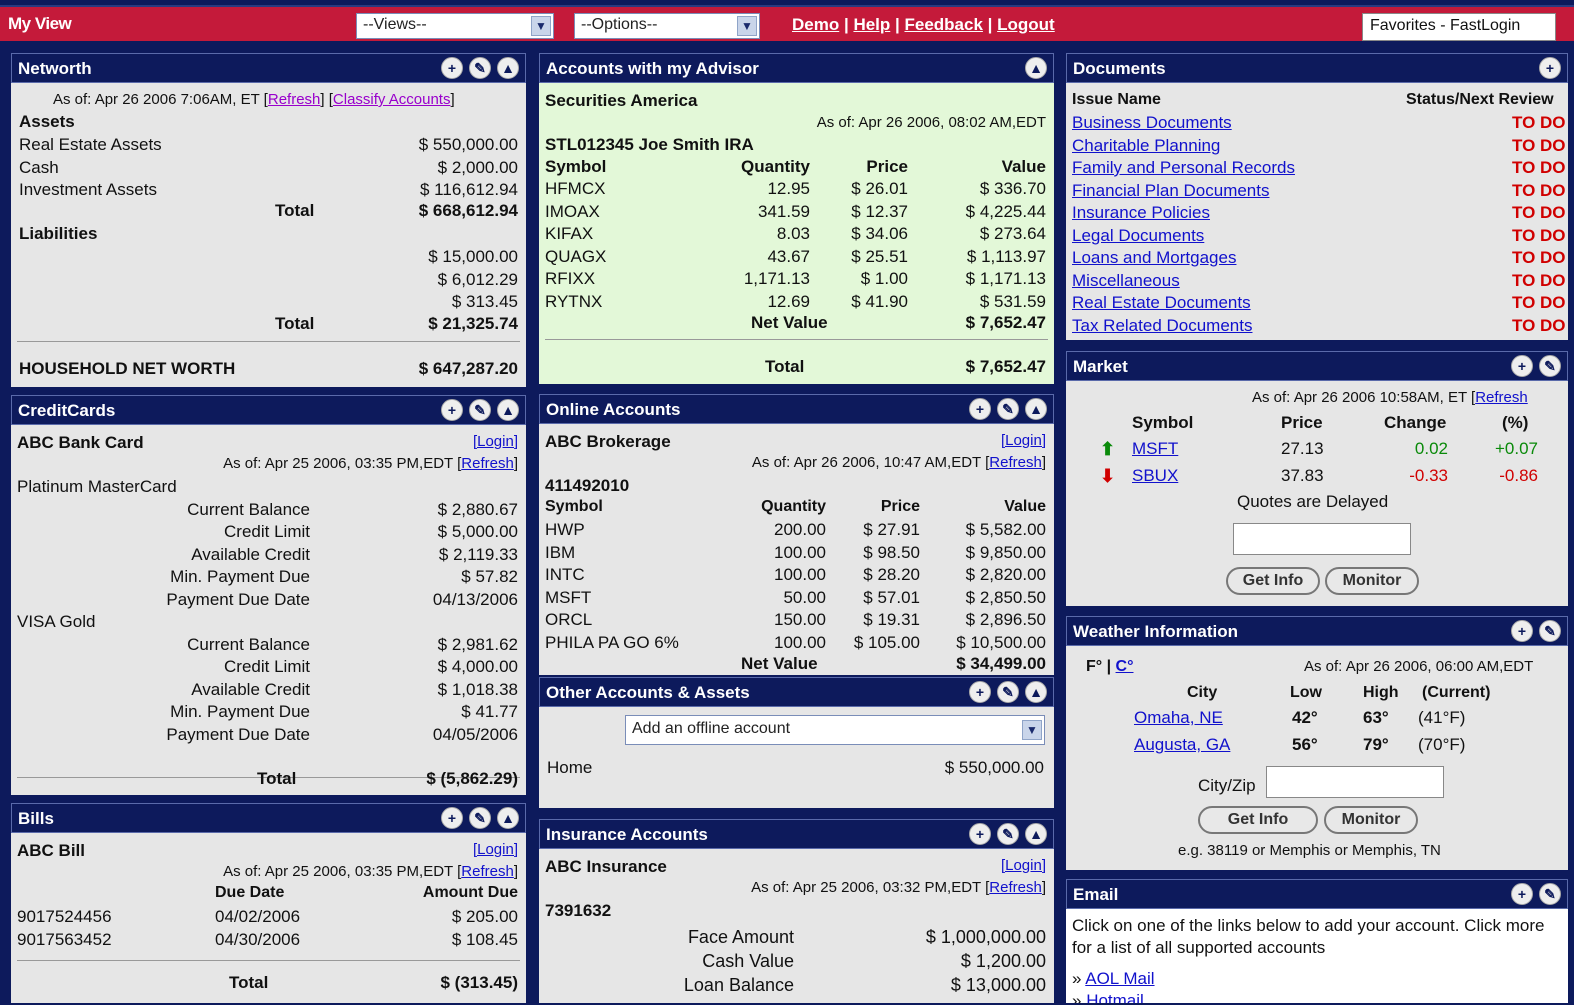 The image size is (1574, 1005). I want to click on symbol-input, so click(1322, 539).